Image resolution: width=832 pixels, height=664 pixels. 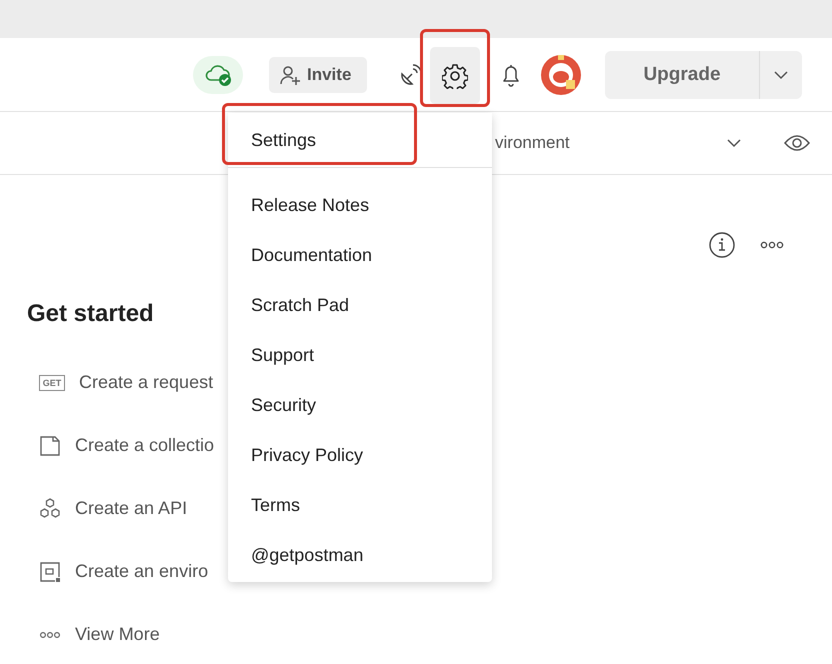 What do you see at coordinates (290, 75) in the screenshot?
I see `add-person-icon` at bounding box center [290, 75].